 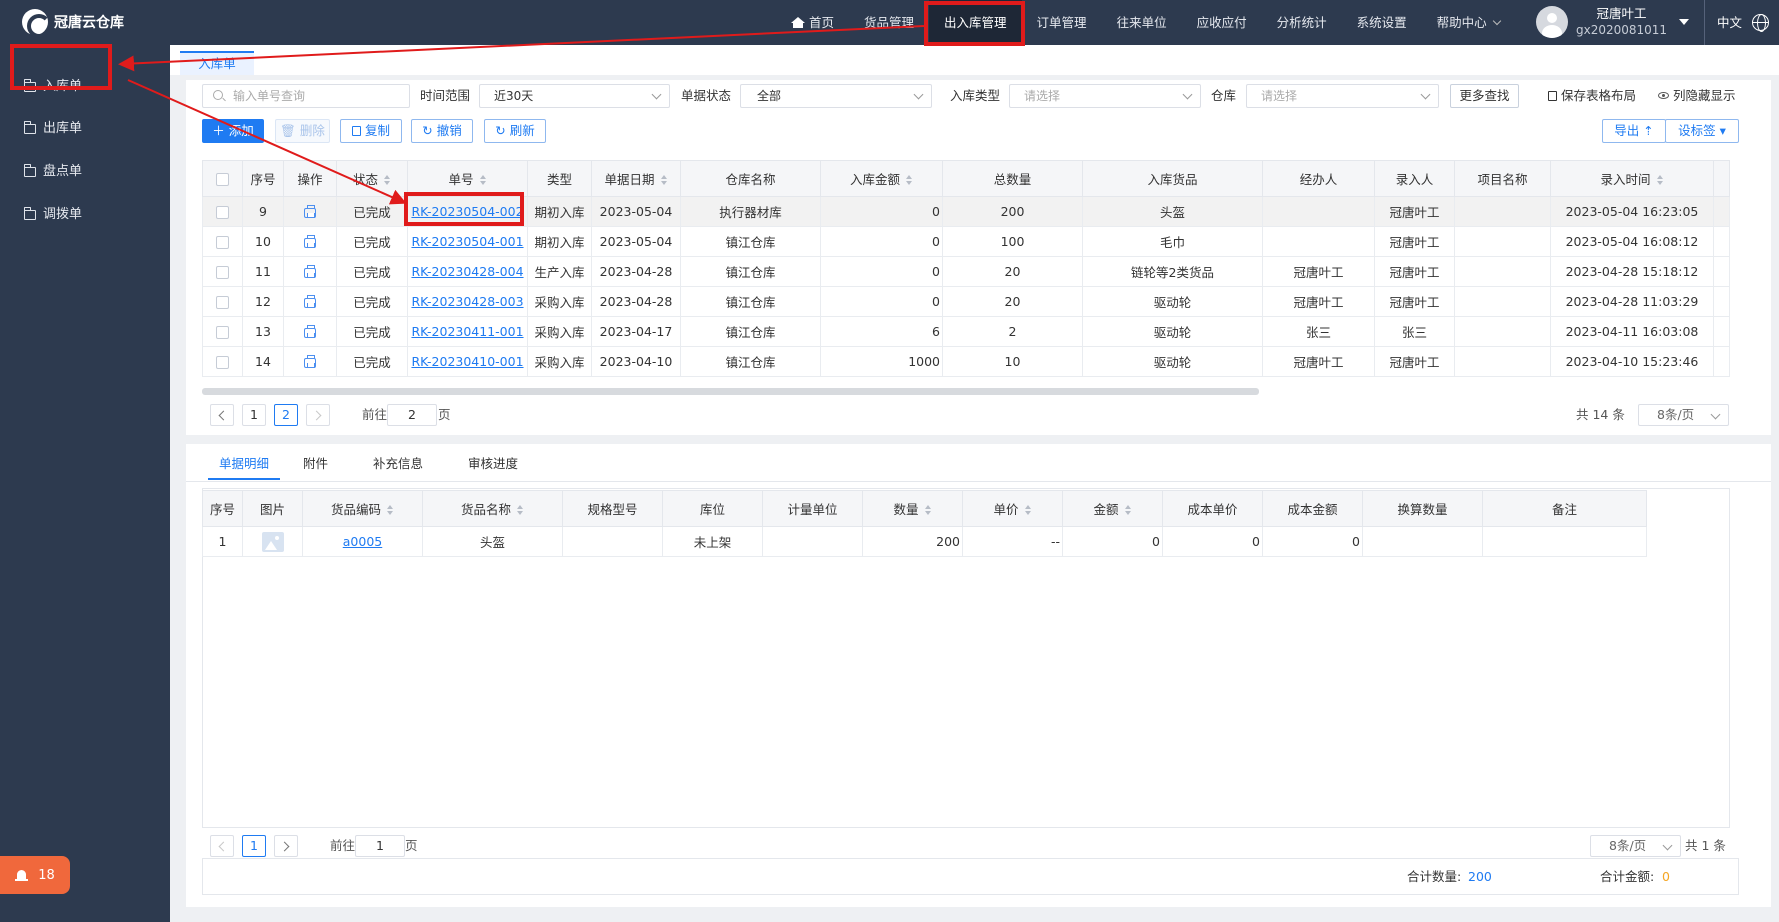 What do you see at coordinates (73, 23) in the screenshot?
I see `app-logo: 冠唐云仓库` at bounding box center [73, 23].